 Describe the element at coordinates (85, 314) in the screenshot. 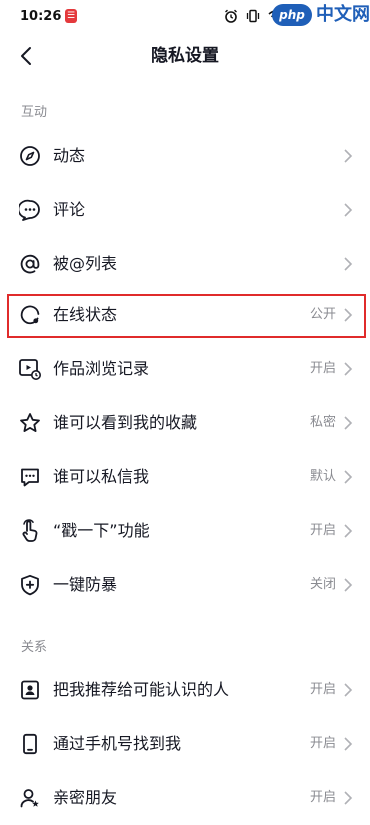

I see `row-label: 在线状态` at that location.